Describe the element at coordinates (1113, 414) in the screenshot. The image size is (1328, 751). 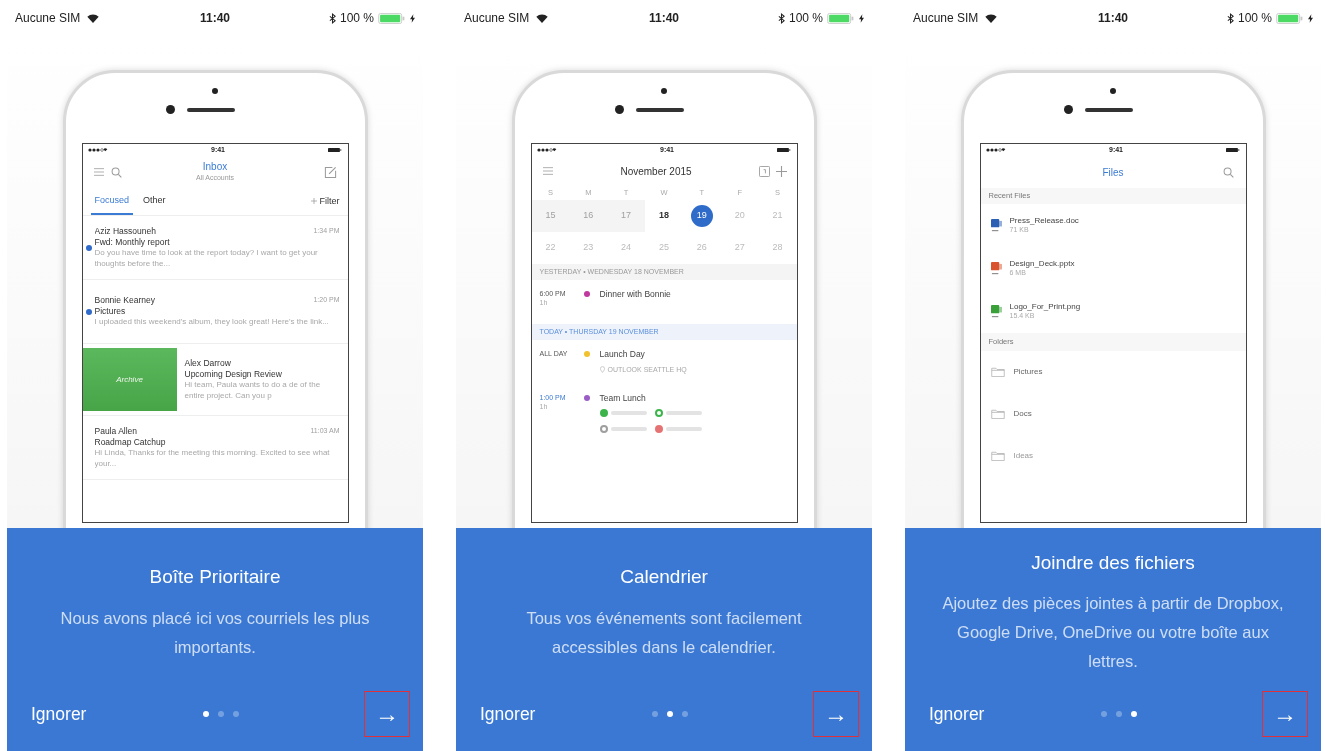
I see `folder-row: Docs` at that location.